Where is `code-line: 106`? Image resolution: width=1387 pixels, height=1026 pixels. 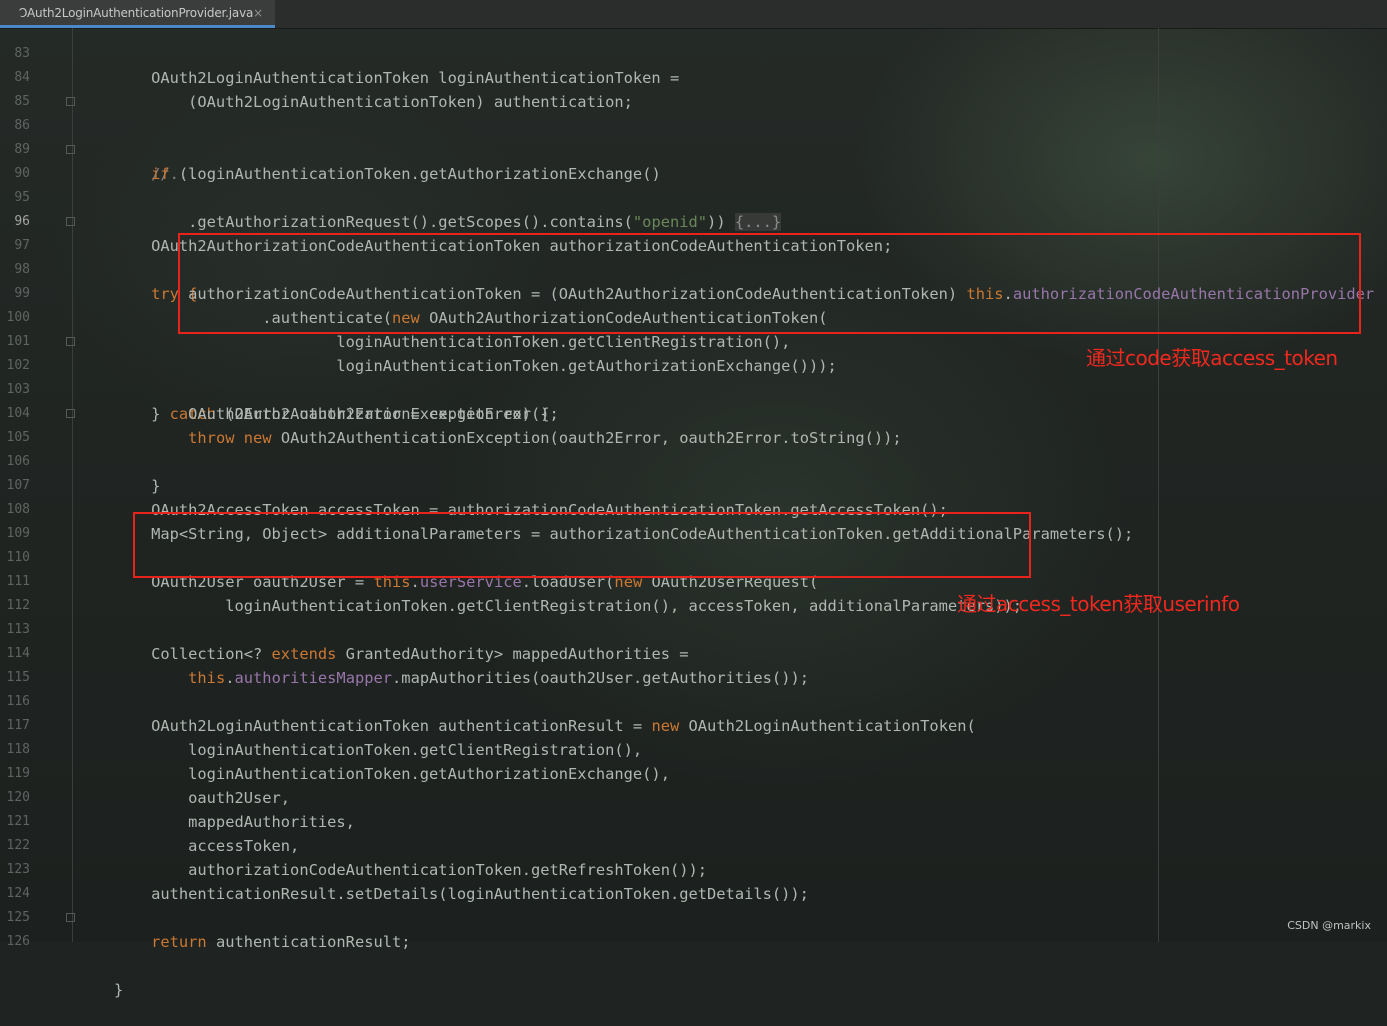 code-line: 106 is located at coordinates (693, 447).